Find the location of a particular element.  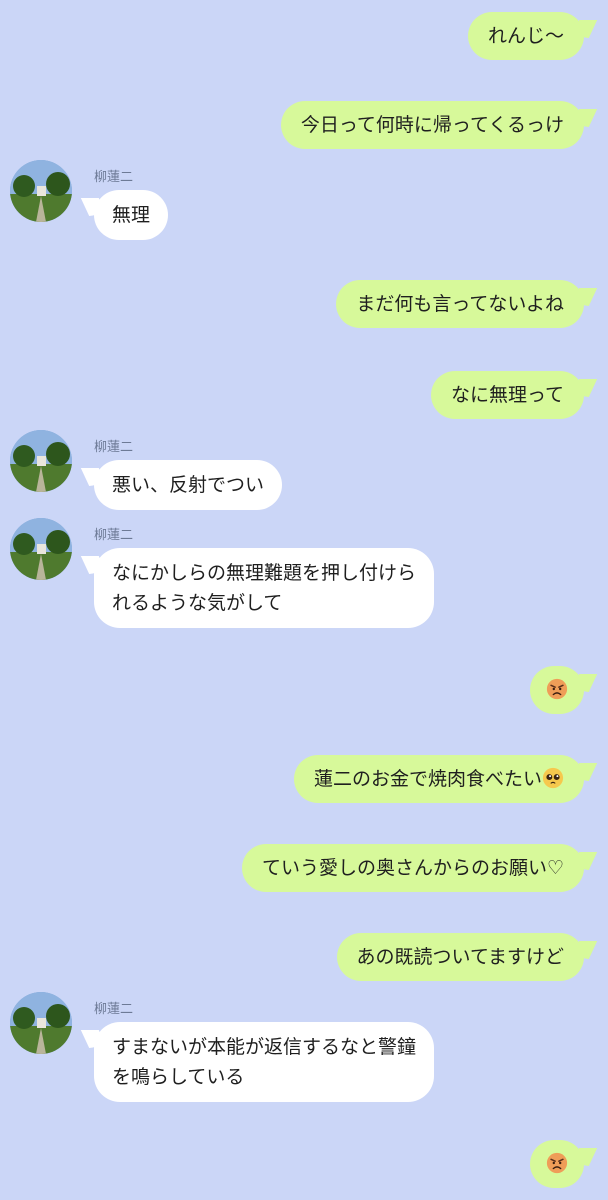

sent-message: 蓮二のお金で焼肉食べたい is located at coordinates (438, 779).